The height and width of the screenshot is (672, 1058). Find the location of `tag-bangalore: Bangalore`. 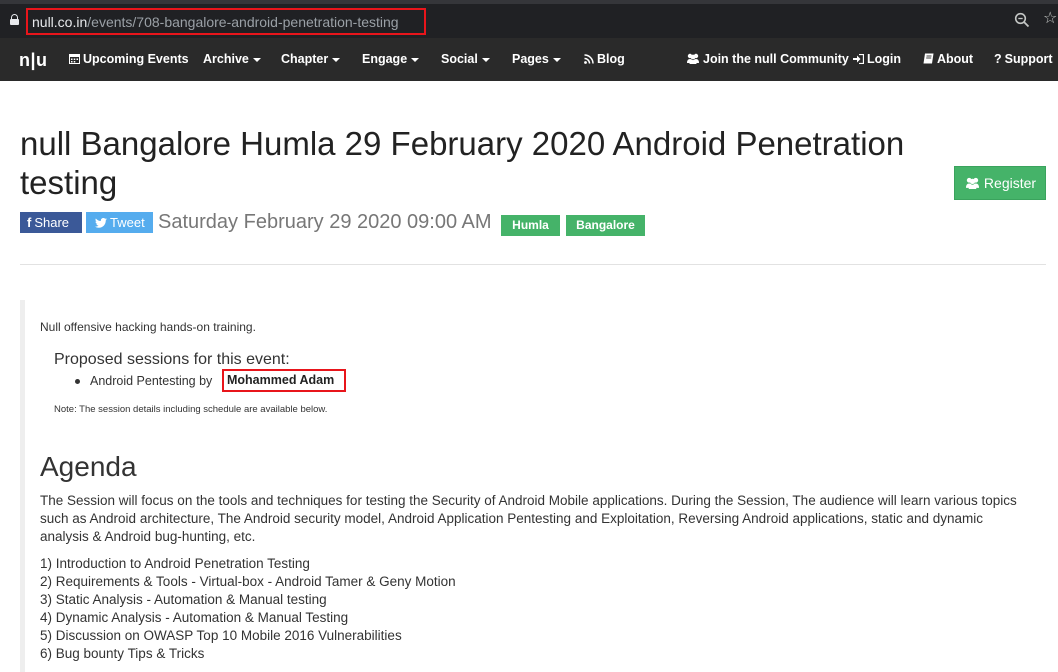

tag-bangalore: Bangalore is located at coordinates (605, 225).